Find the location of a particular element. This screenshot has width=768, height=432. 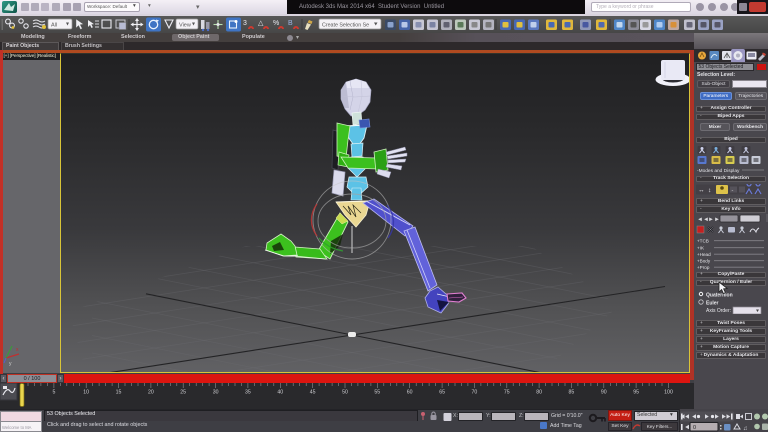

svg-text: Create Selection Se is located at coordinates (345, 25).